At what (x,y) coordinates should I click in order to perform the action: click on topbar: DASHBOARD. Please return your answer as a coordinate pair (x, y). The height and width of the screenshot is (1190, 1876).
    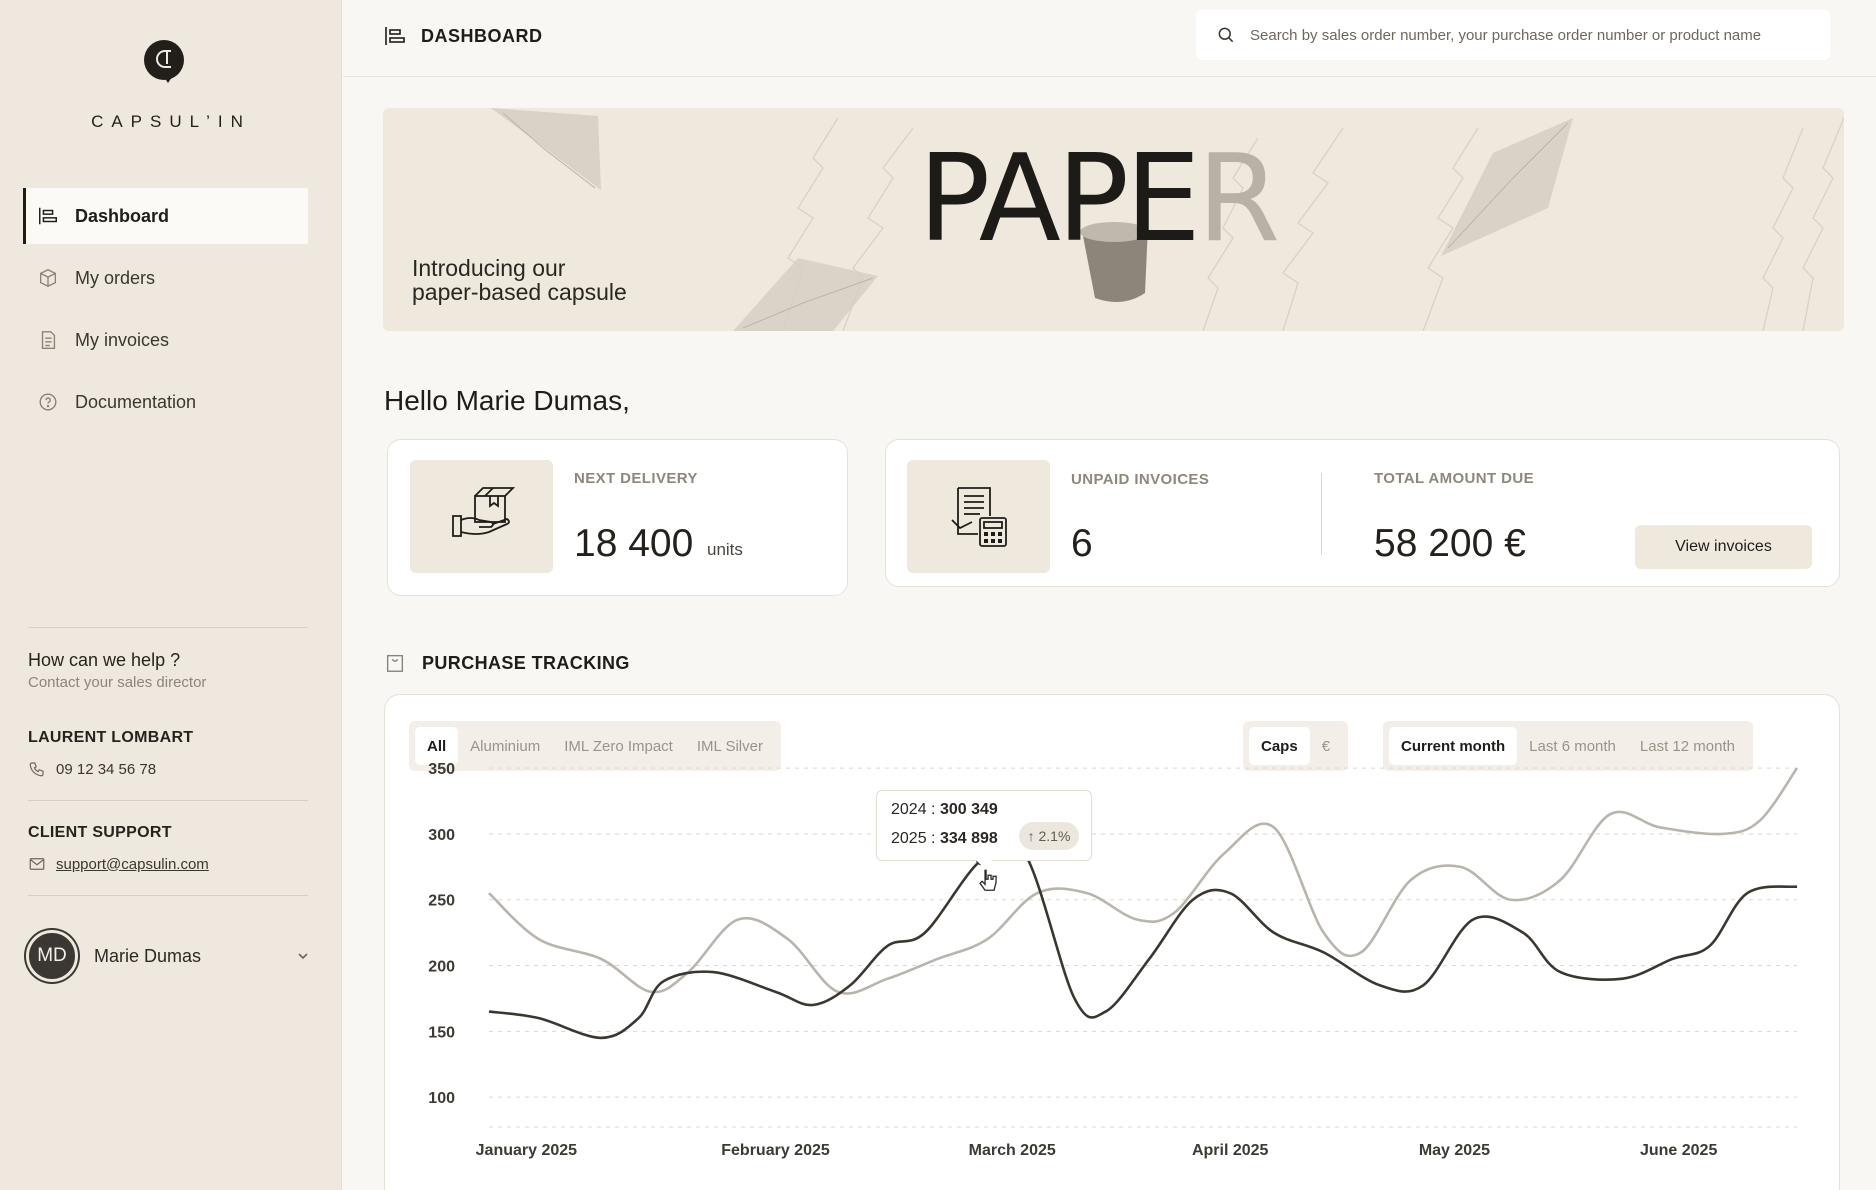
    Looking at the image, I should click on (1109, 38).